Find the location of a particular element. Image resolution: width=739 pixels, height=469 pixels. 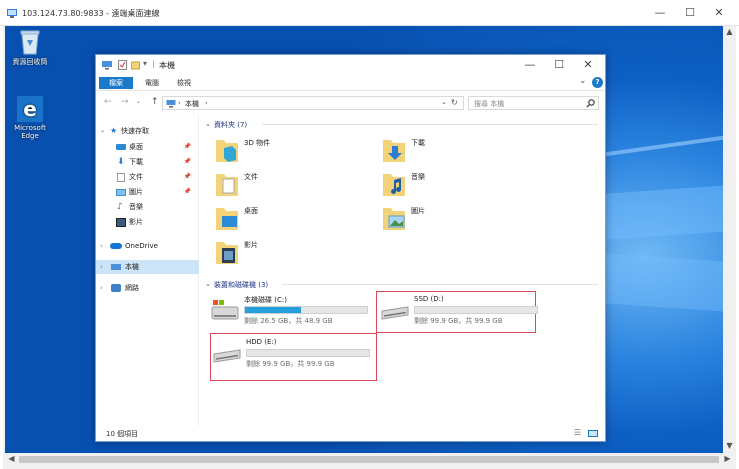

scroll-left-icon: ◀ is located at coordinates (11, 459).